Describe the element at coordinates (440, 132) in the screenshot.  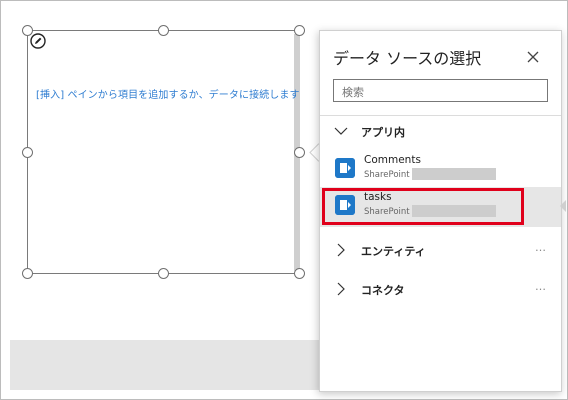
I see `group-in-app: アプリ内` at that location.